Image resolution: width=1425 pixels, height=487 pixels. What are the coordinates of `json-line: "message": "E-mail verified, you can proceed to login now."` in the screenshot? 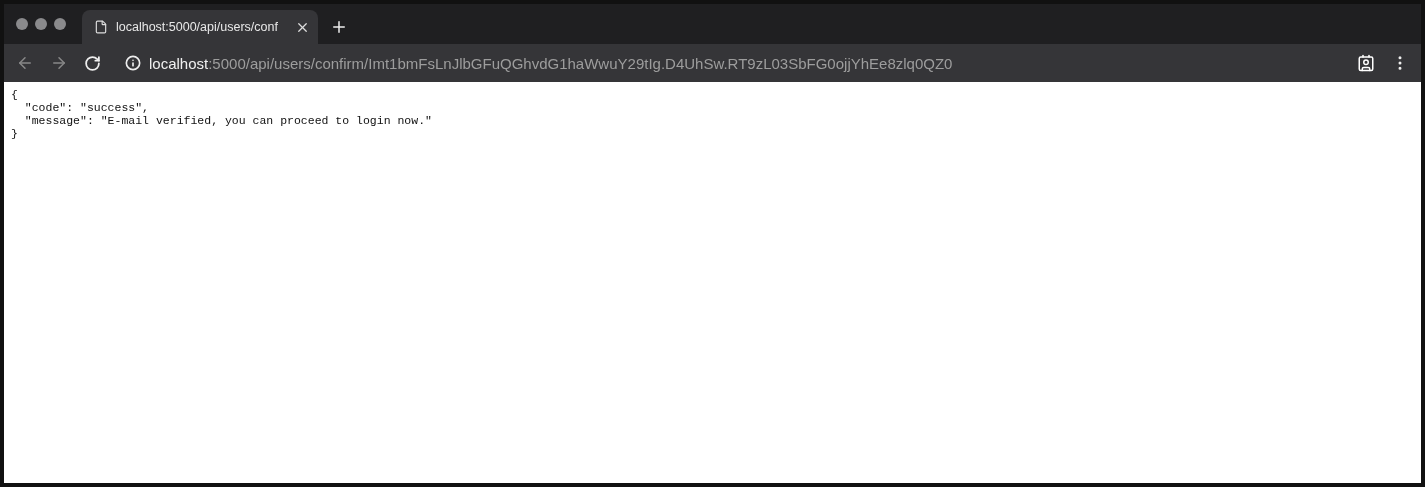 It's located at (228, 120).